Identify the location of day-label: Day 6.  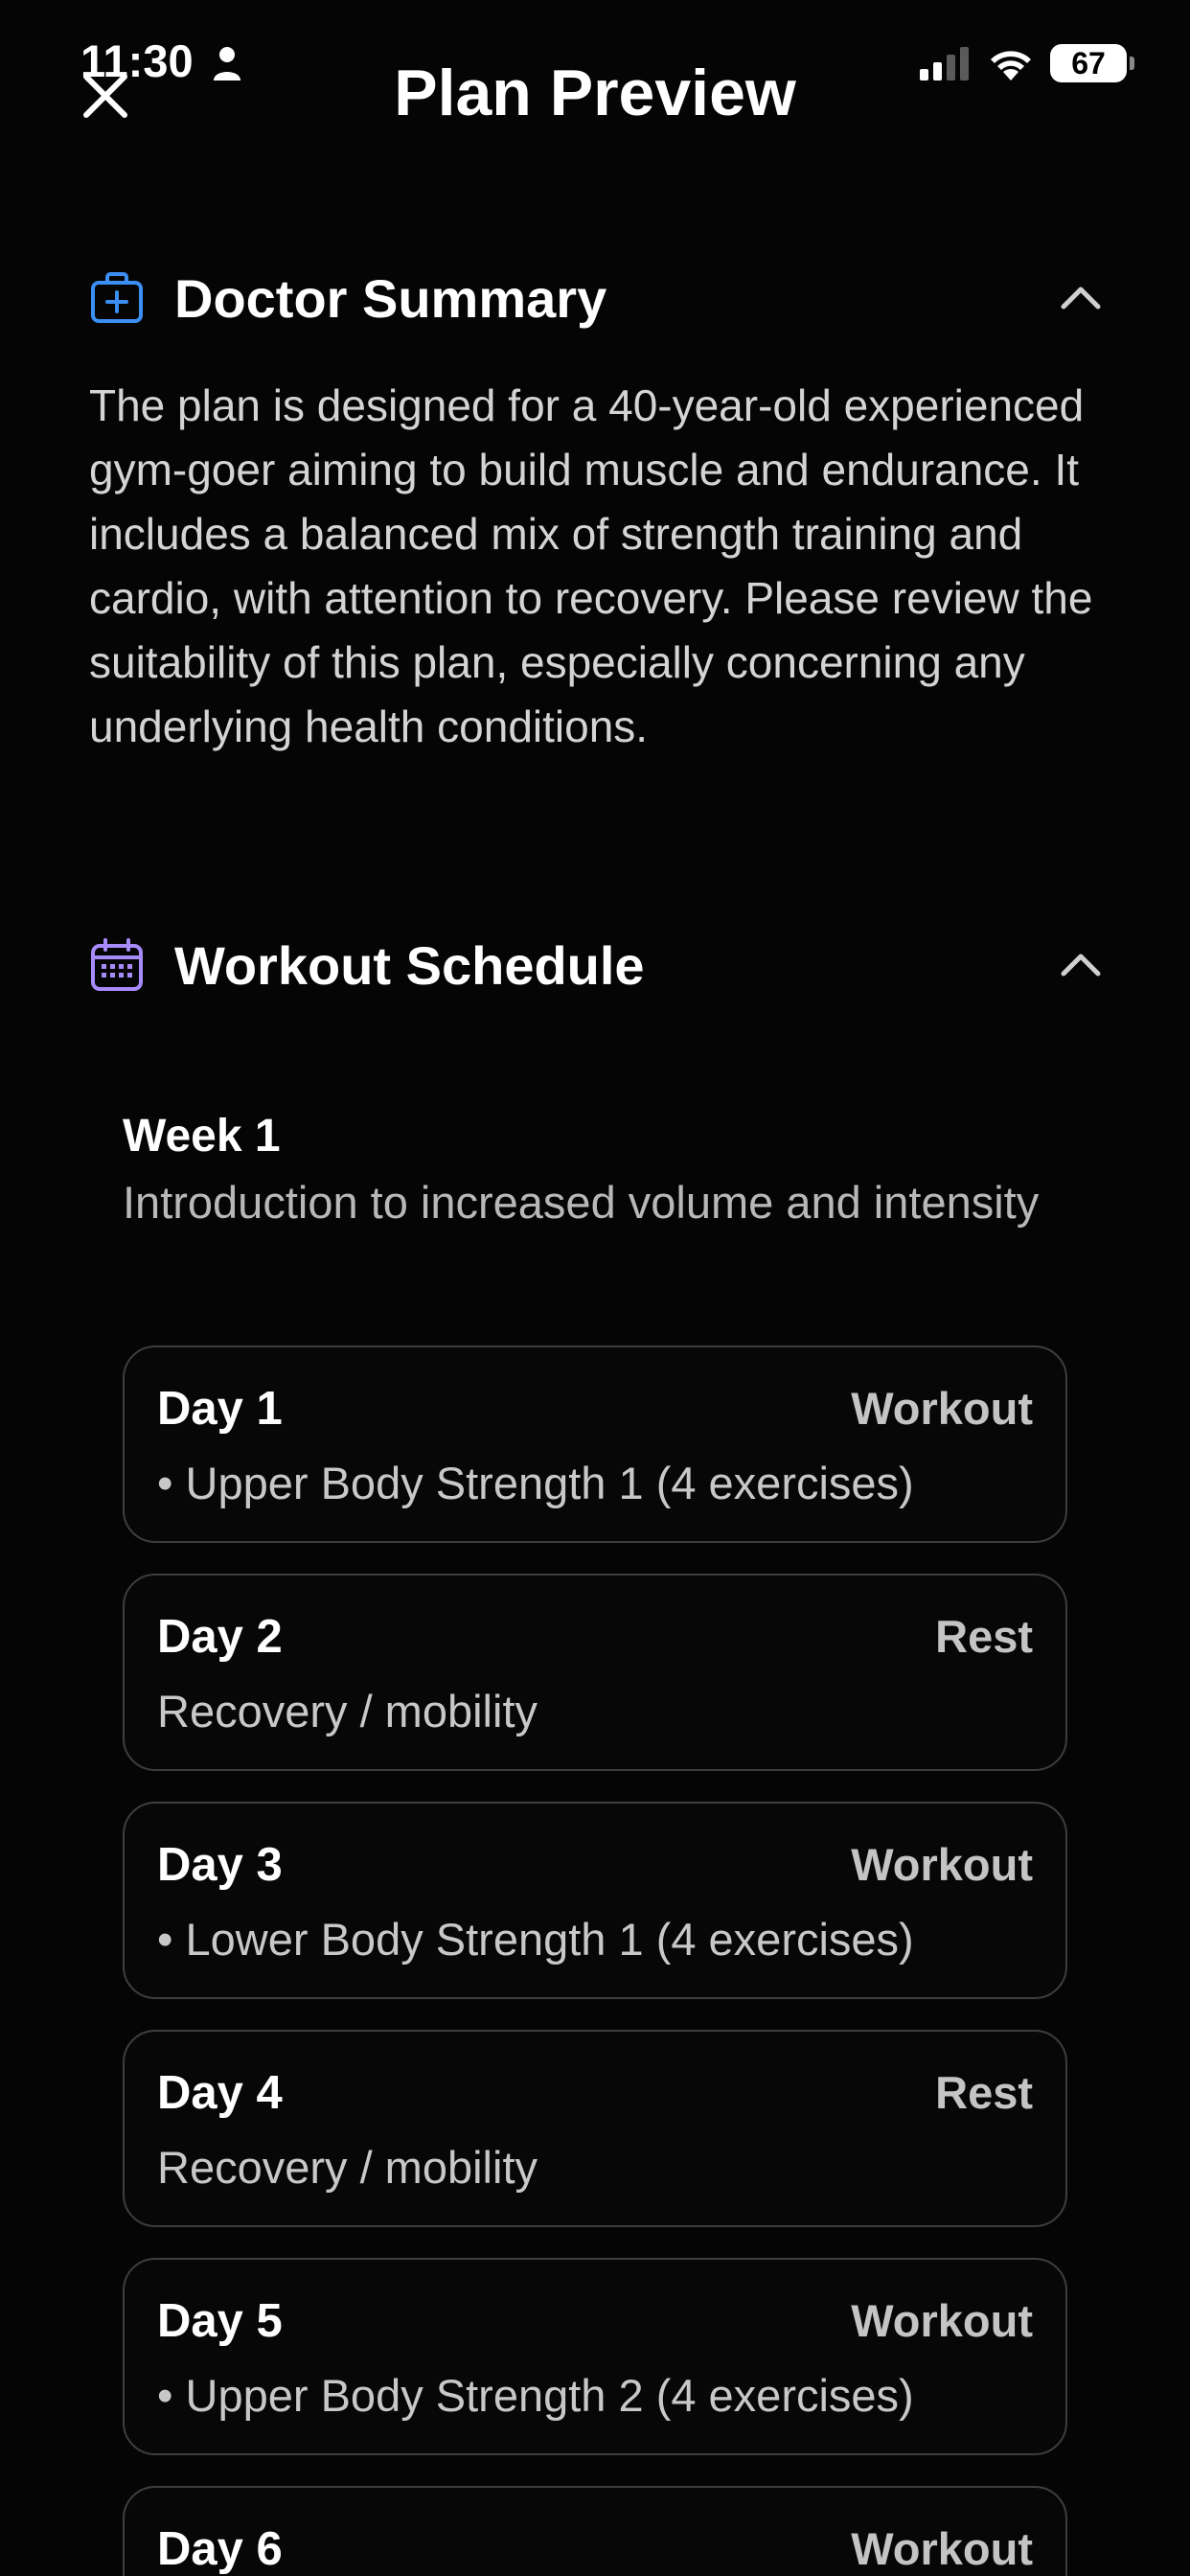
(220, 2549).